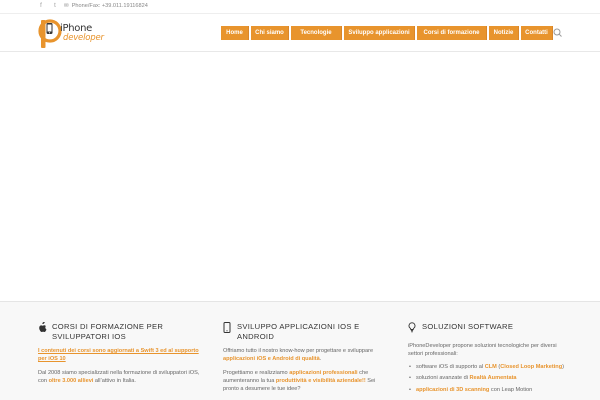  Describe the element at coordinates (320, 359) in the screenshot. I see `dev-p1-post: .` at that location.